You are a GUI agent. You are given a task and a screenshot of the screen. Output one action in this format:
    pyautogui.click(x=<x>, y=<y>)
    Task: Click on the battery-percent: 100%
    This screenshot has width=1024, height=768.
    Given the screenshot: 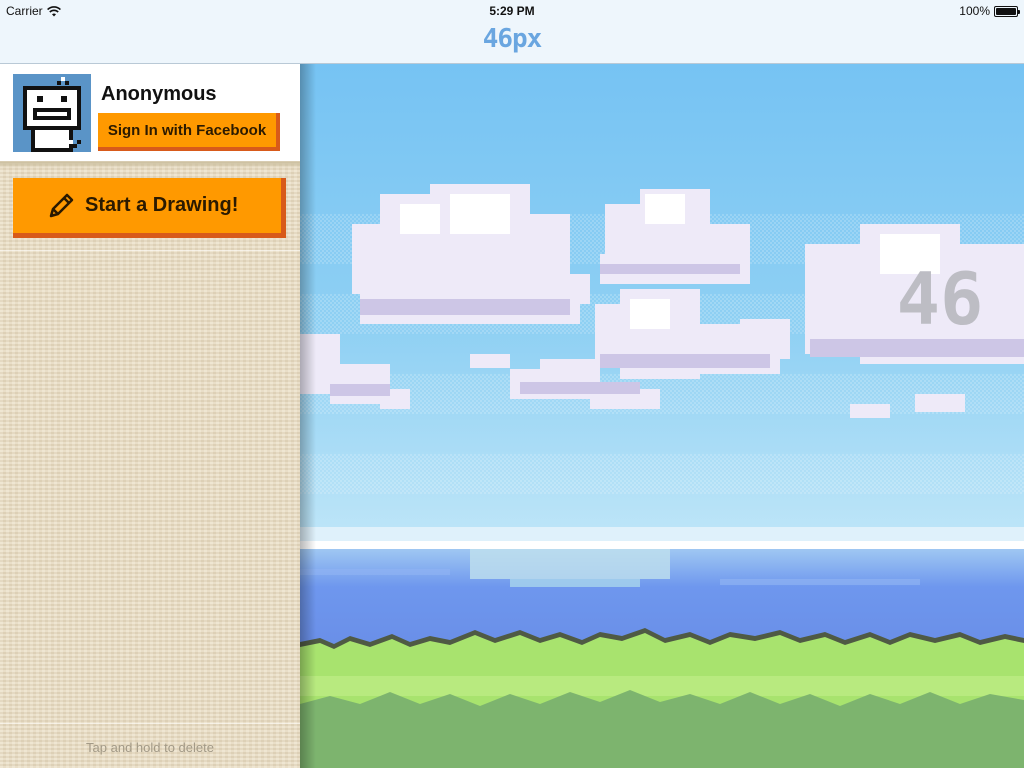 What is the action you would take?
    pyautogui.click(x=974, y=11)
    